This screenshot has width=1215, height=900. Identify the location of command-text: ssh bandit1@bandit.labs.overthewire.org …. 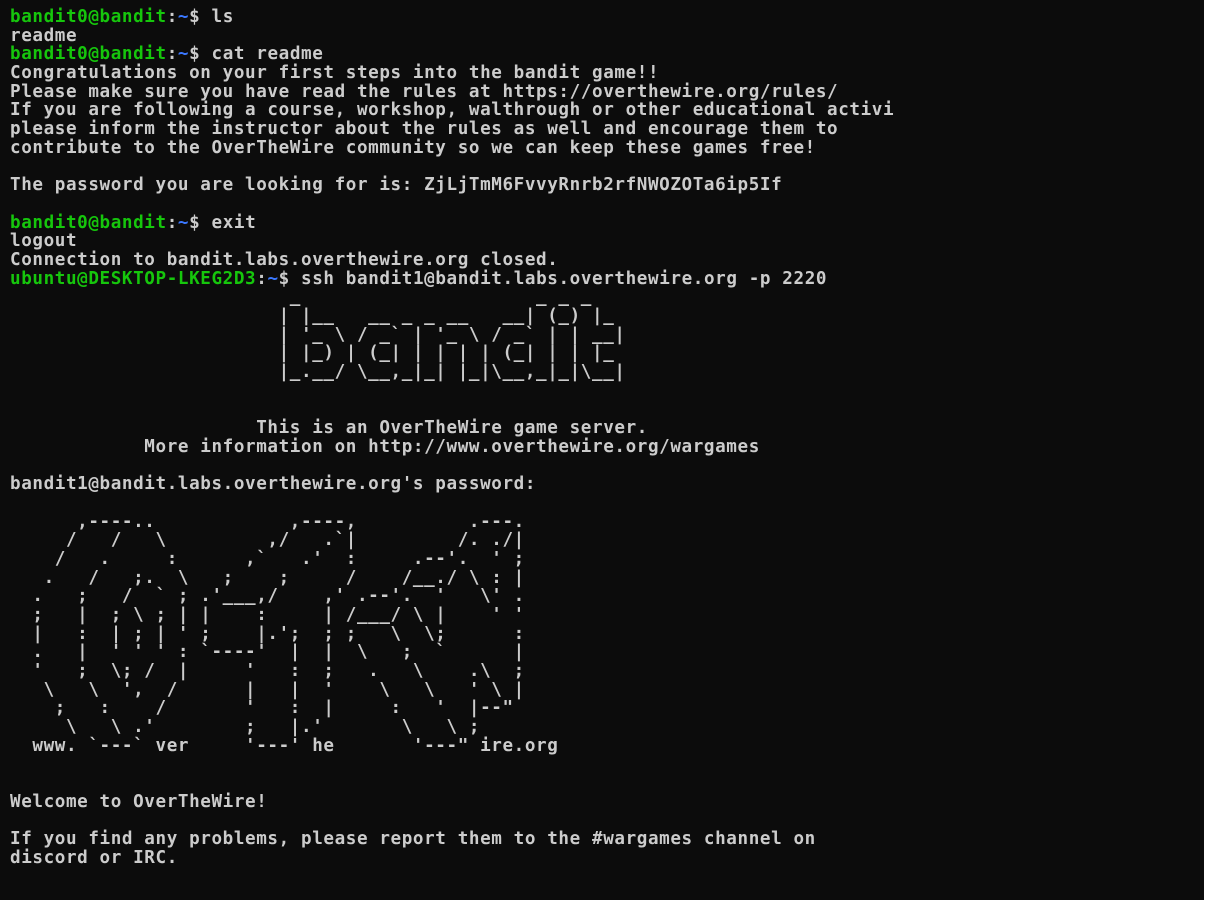
(558, 278).